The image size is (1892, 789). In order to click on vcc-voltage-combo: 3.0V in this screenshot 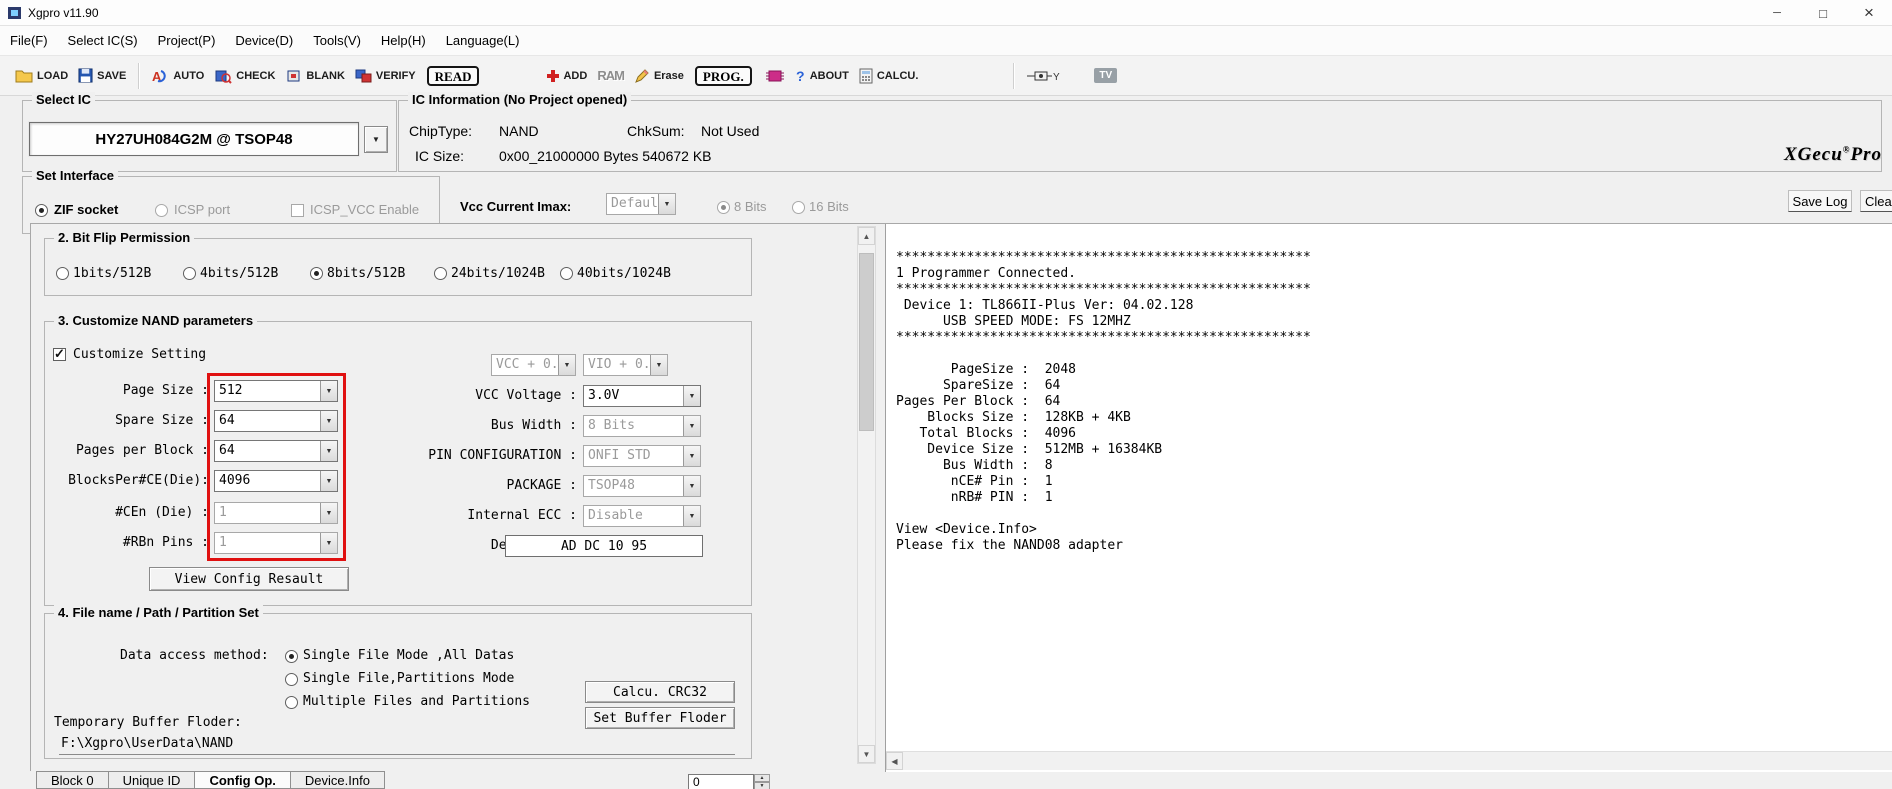, I will do `click(642, 396)`.